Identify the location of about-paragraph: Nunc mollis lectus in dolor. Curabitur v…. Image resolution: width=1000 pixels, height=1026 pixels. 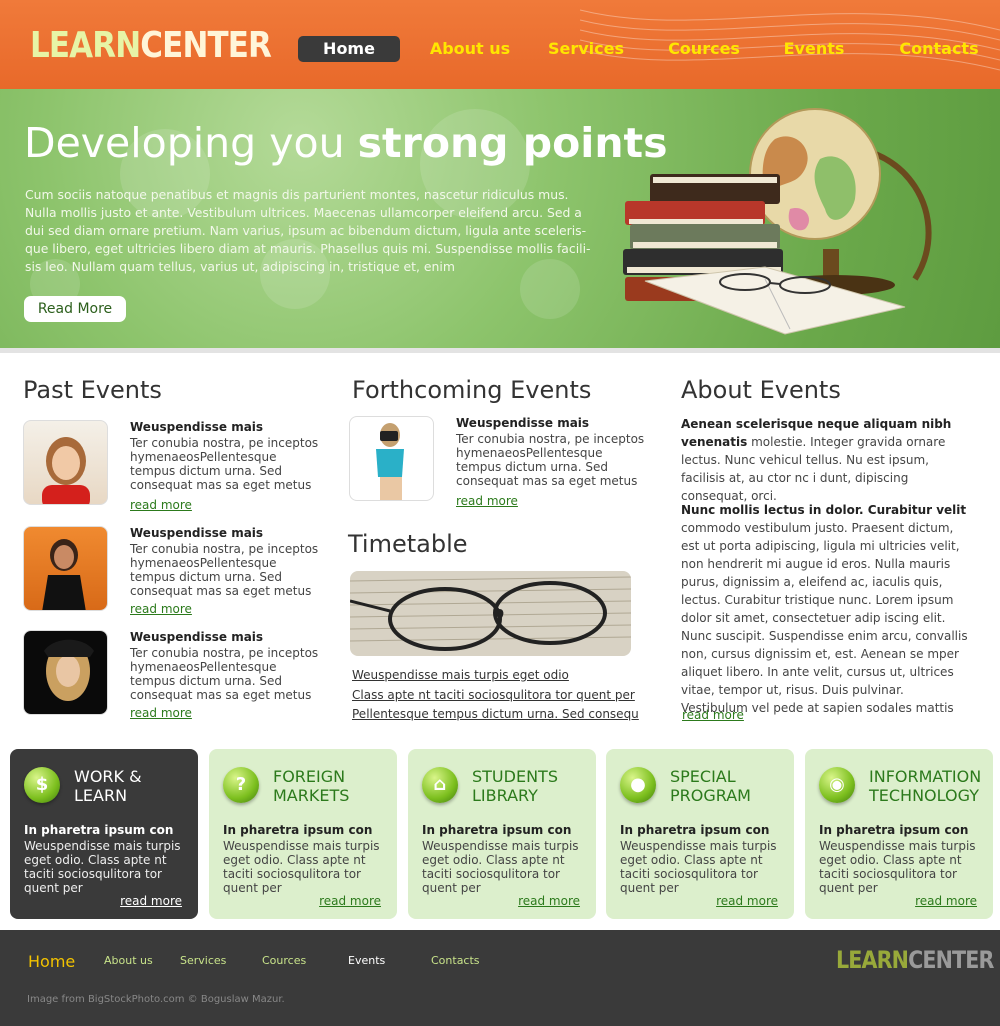
(827, 609).